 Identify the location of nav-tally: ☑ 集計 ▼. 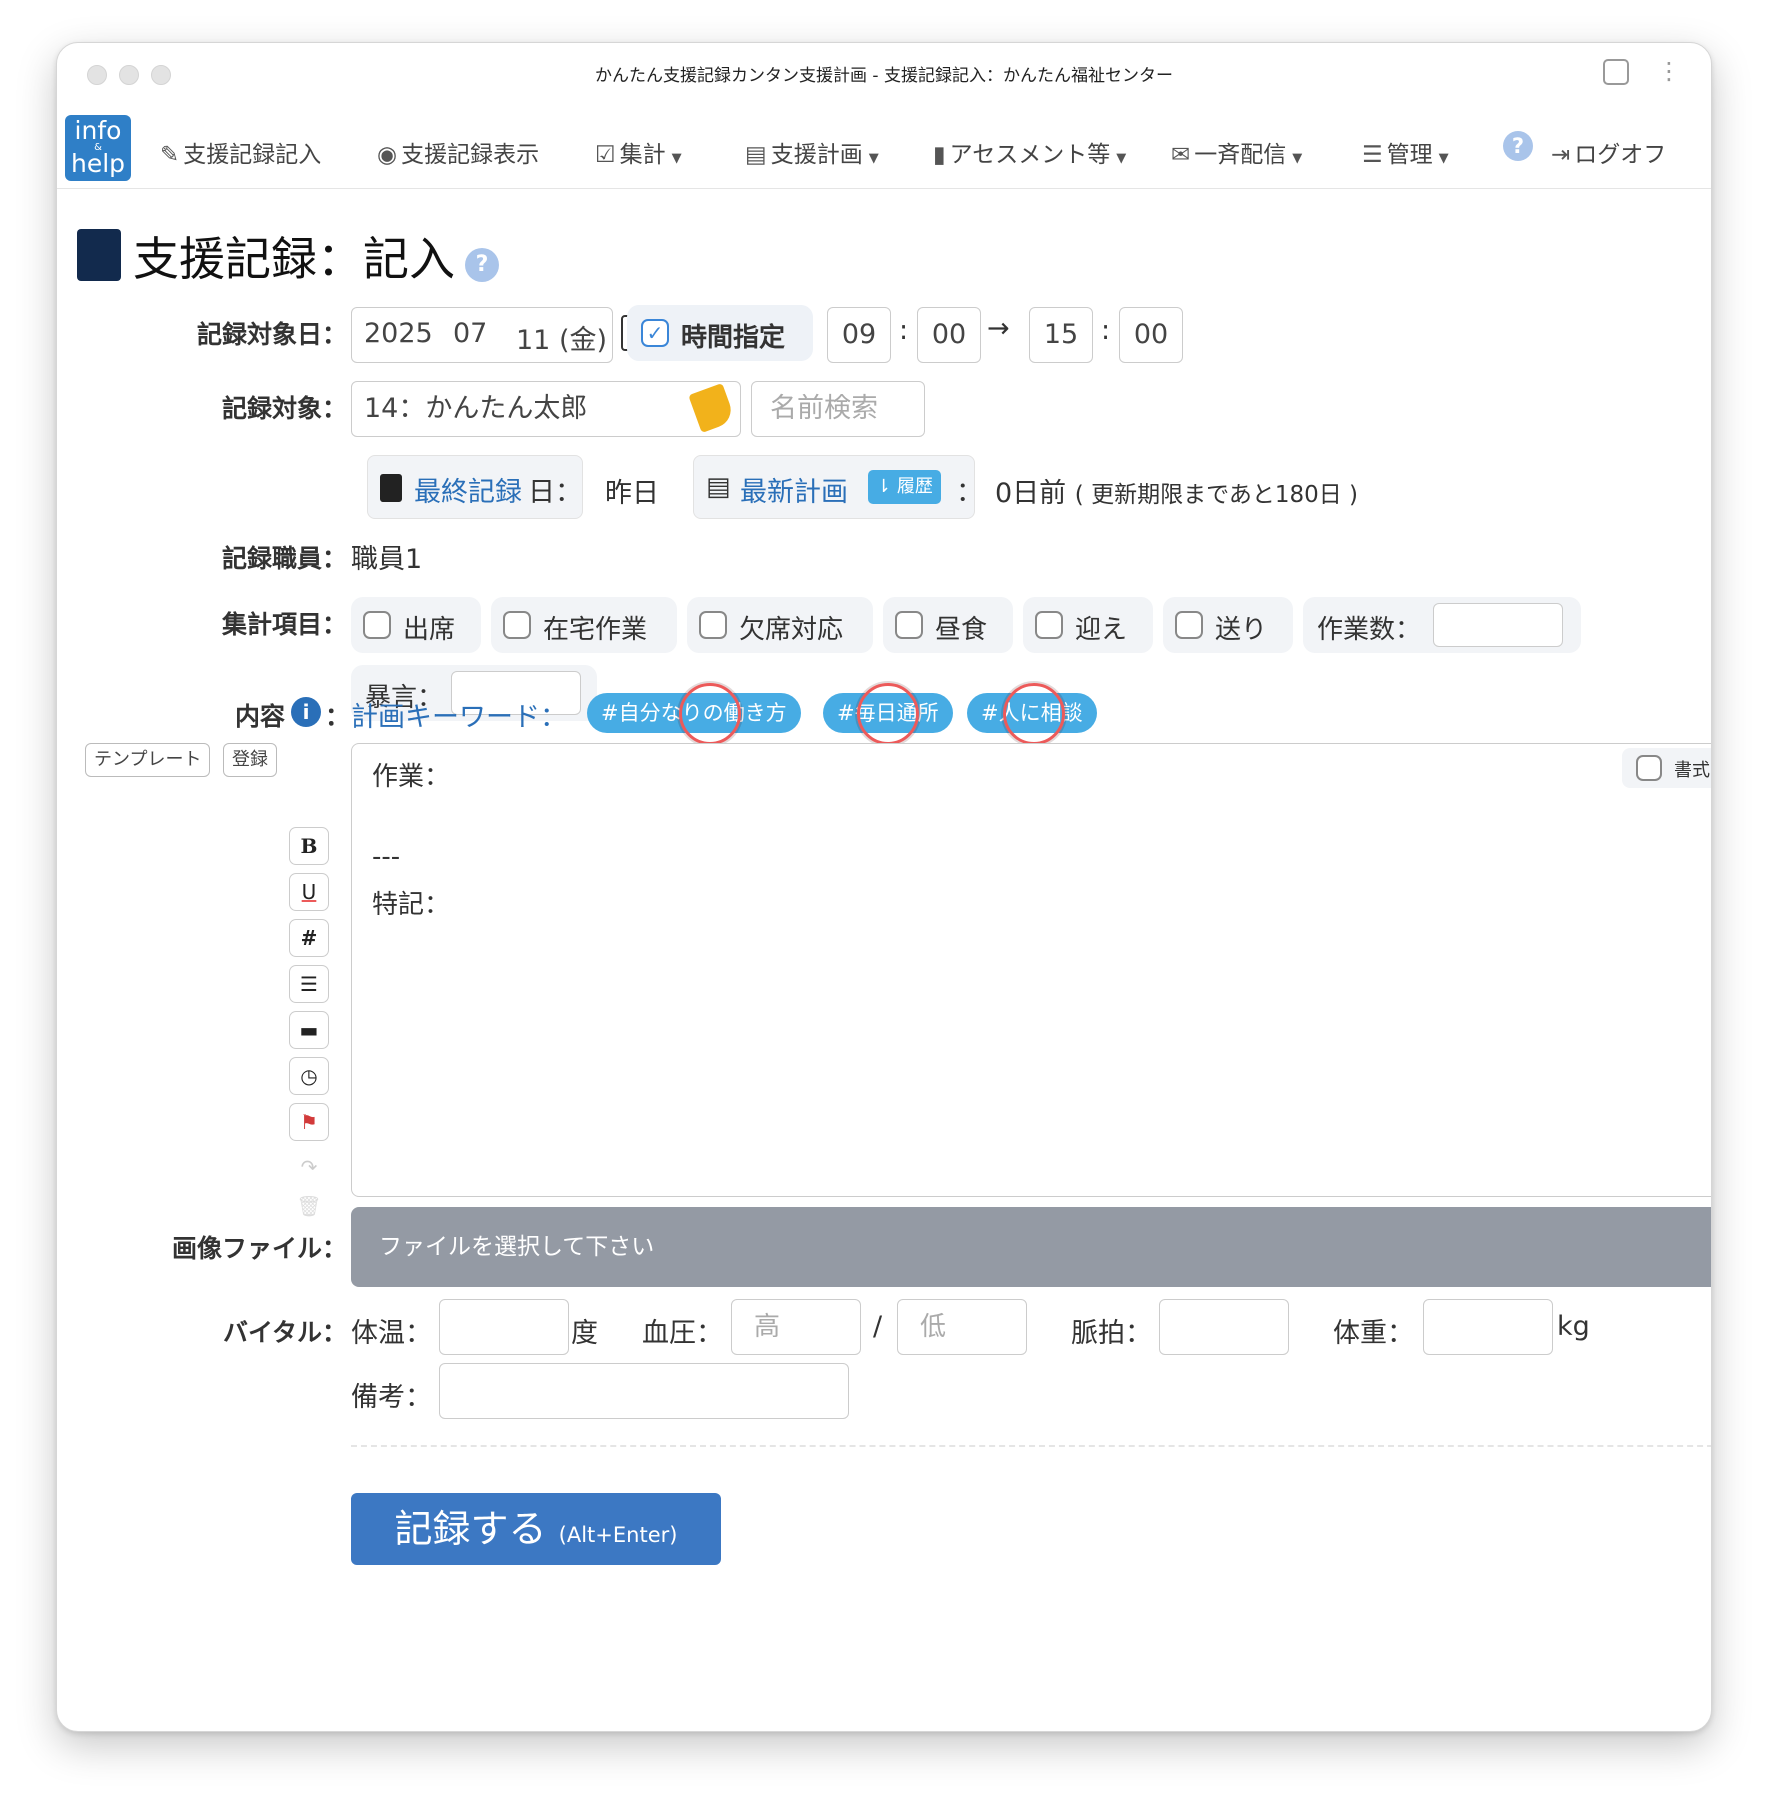
(638, 152).